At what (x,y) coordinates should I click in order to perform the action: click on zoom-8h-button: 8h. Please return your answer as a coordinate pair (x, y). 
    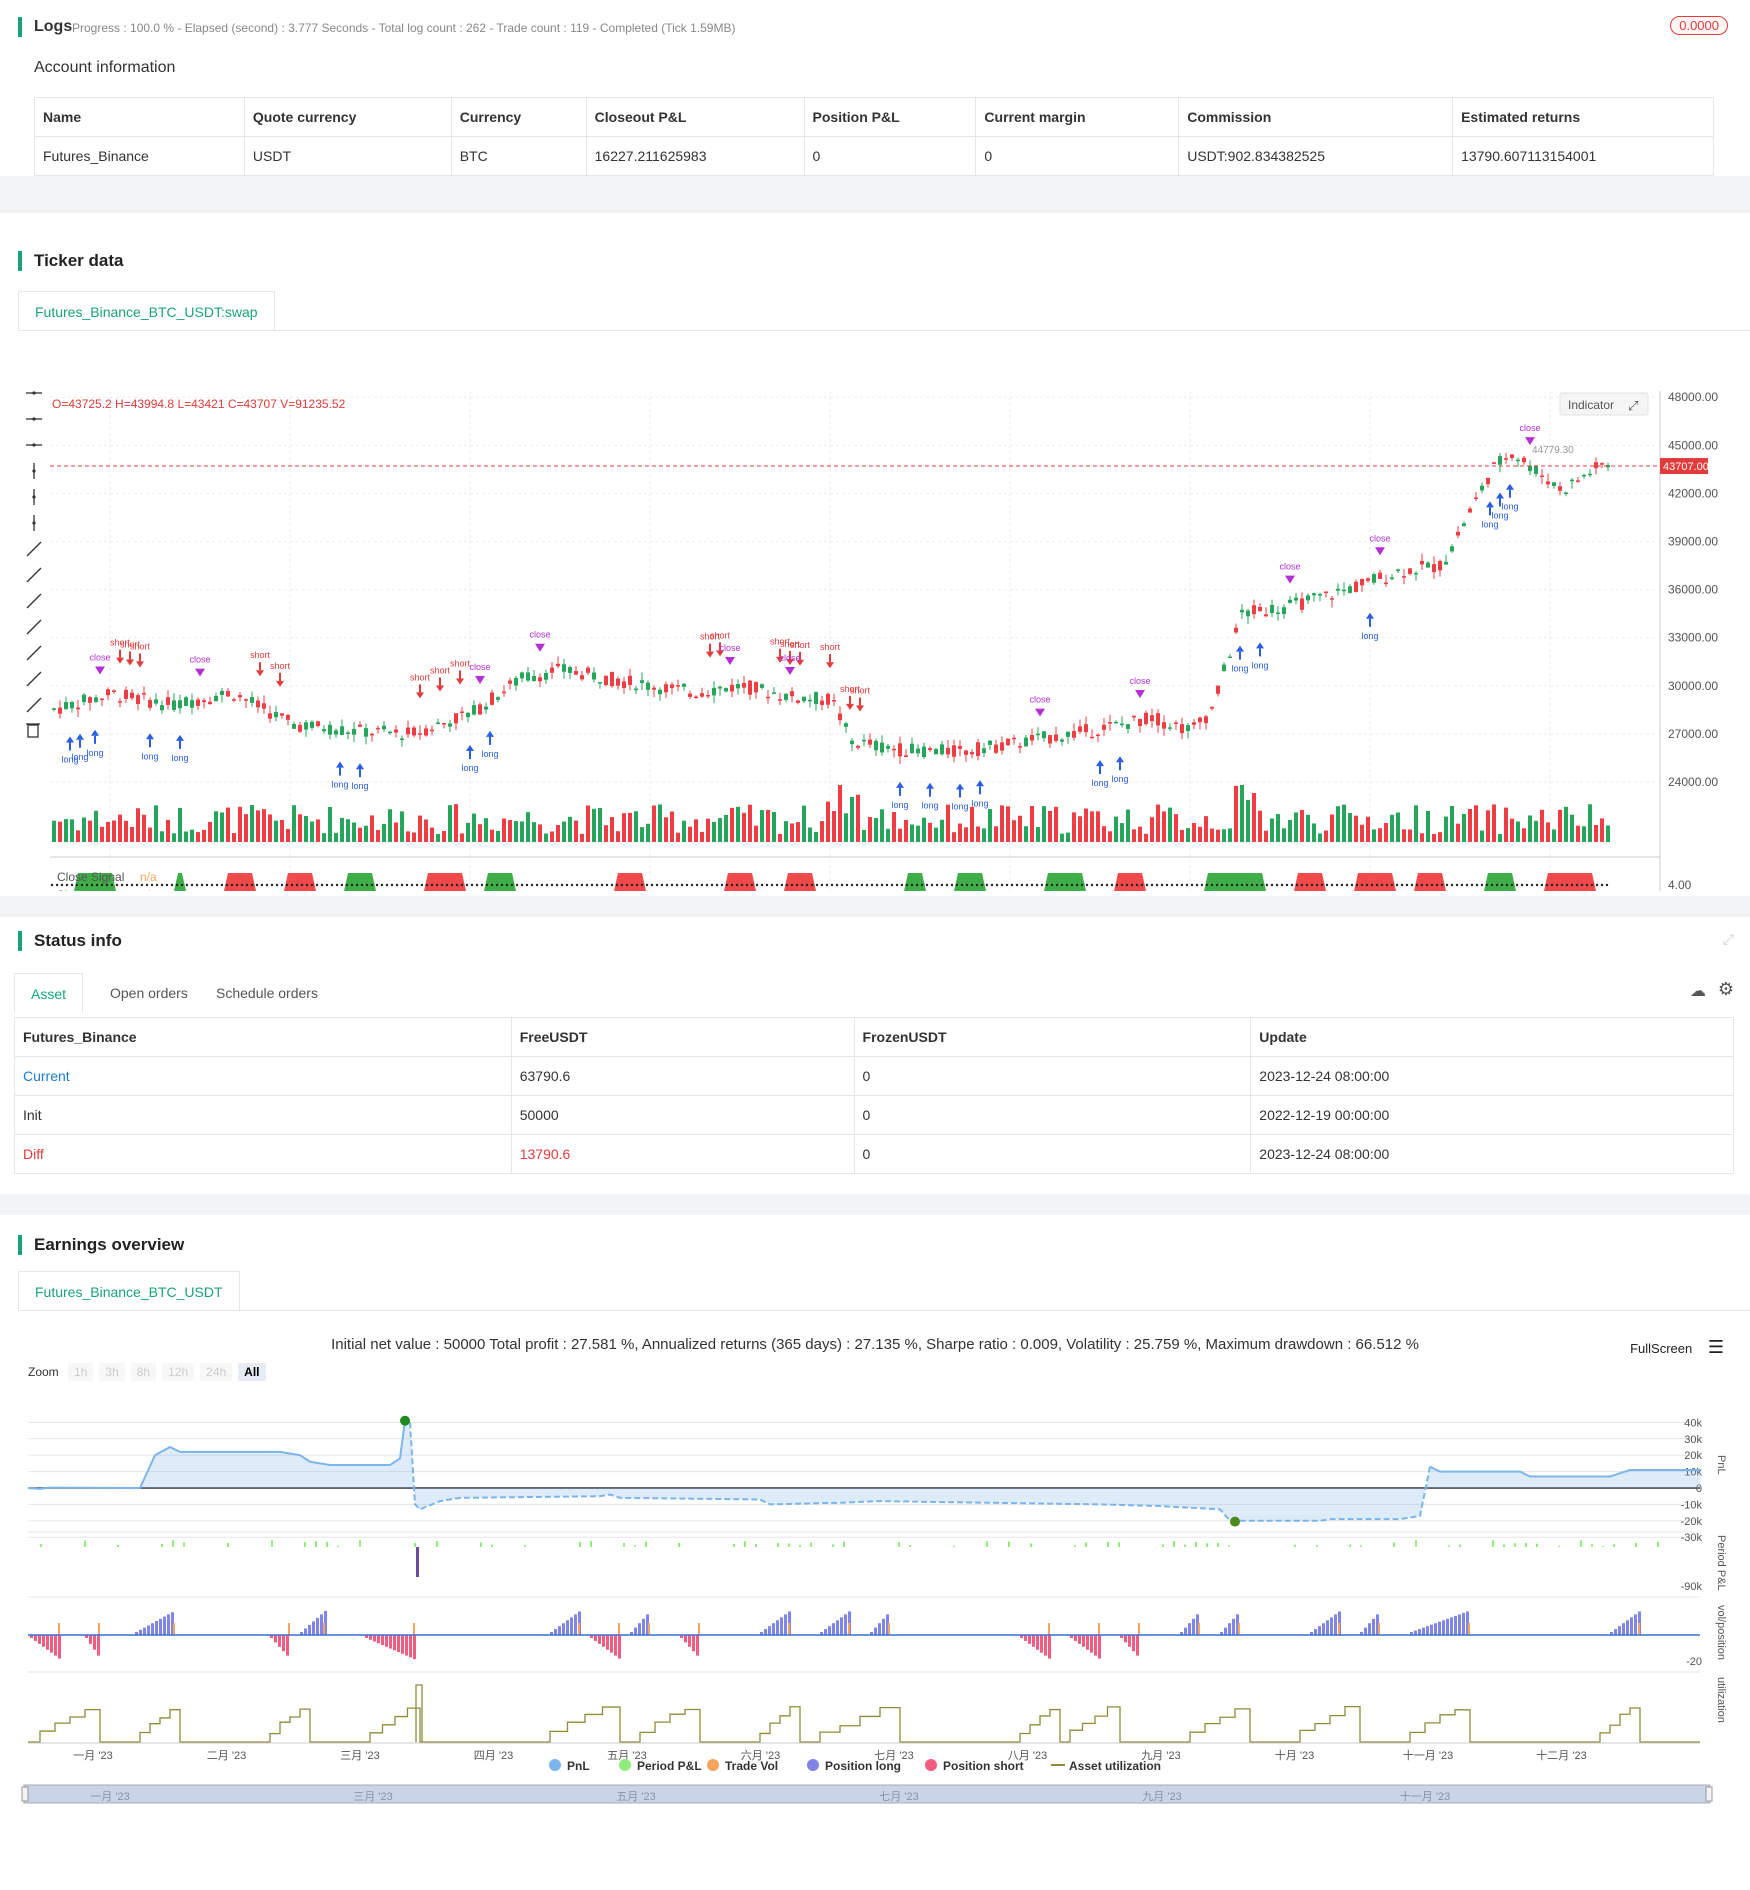
    Looking at the image, I should click on (143, 1372).